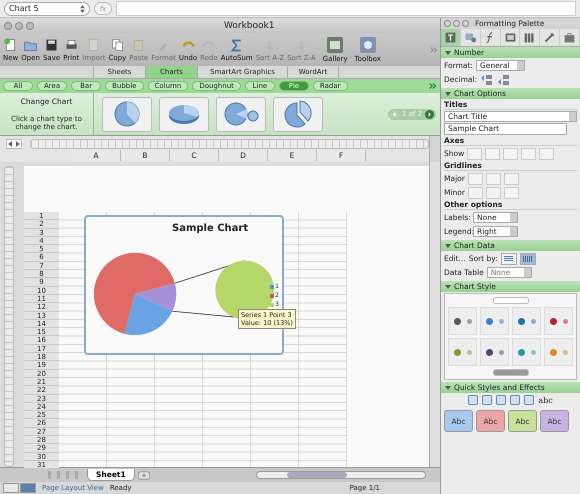 This screenshot has height=494, width=580. Describe the element at coordinates (47, 9) in the screenshot. I see `name-box: Chart 5` at that location.